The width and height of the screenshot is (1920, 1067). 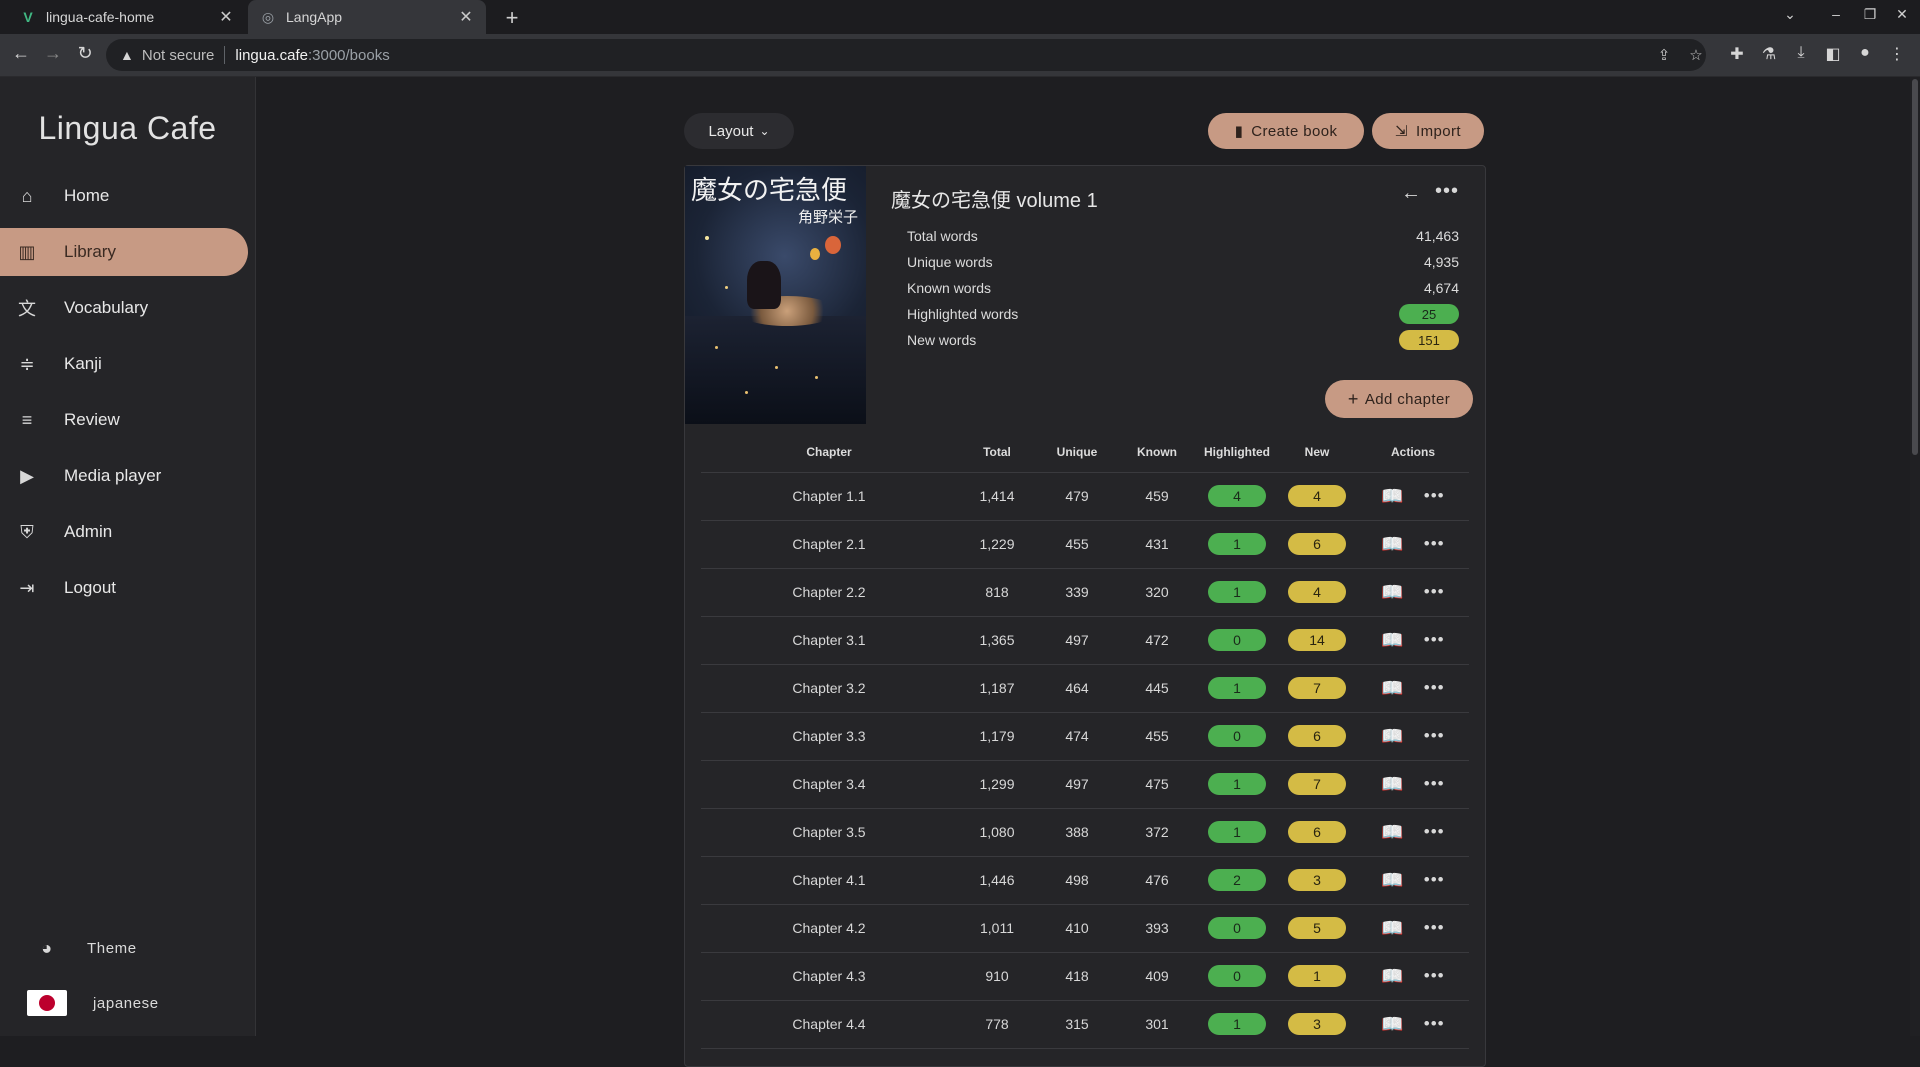 What do you see at coordinates (1085, 544) in the screenshot?
I see `table-row: Chapter 2.1 1,229 455 431 1 6 📖 •••` at bounding box center [1085, 544].